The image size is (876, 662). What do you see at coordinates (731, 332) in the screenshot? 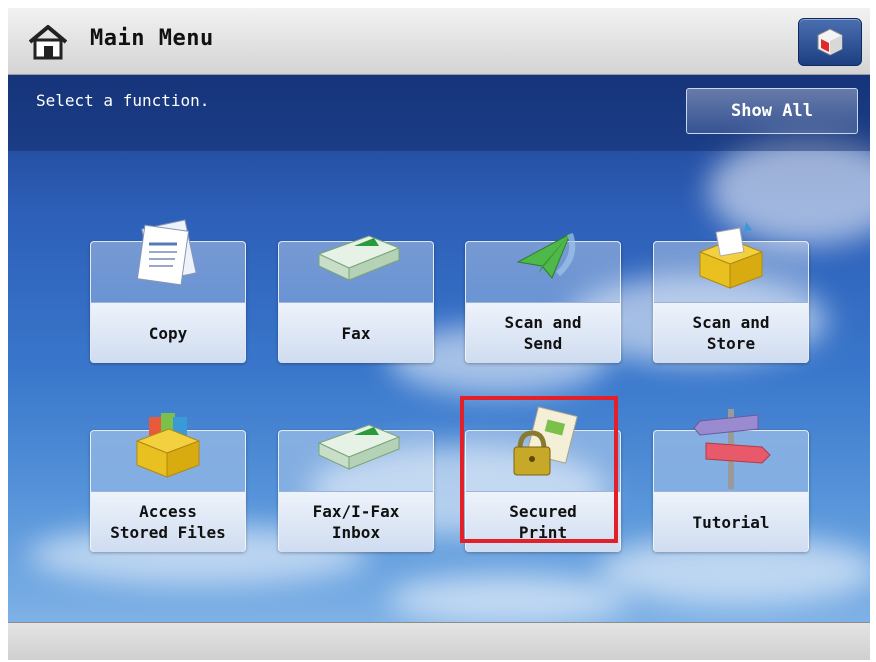
I see `tile-label-scan-and-store: Scan and Store` at bounding box center [731, 332].